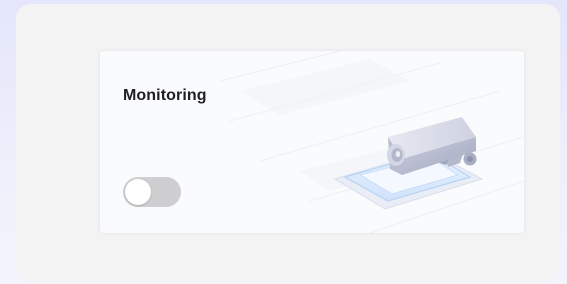  I want to click on card-title: Monitoring, so click(165, 95).